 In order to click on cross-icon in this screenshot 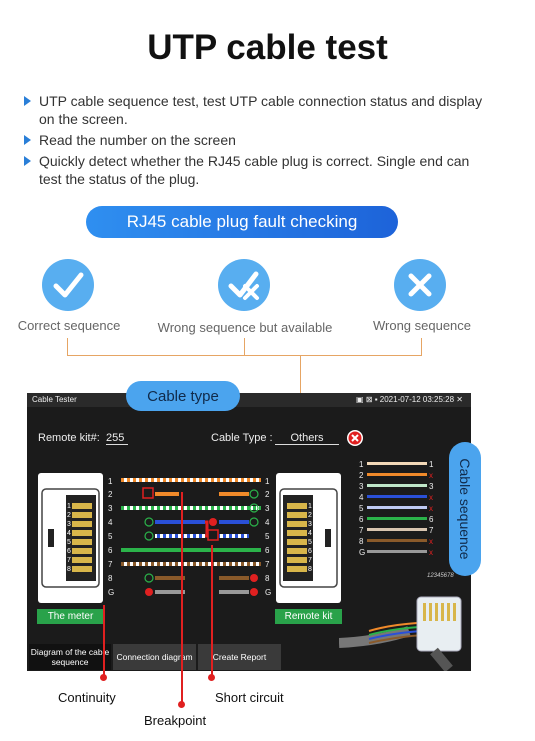, I will do `click(420, 285)`.